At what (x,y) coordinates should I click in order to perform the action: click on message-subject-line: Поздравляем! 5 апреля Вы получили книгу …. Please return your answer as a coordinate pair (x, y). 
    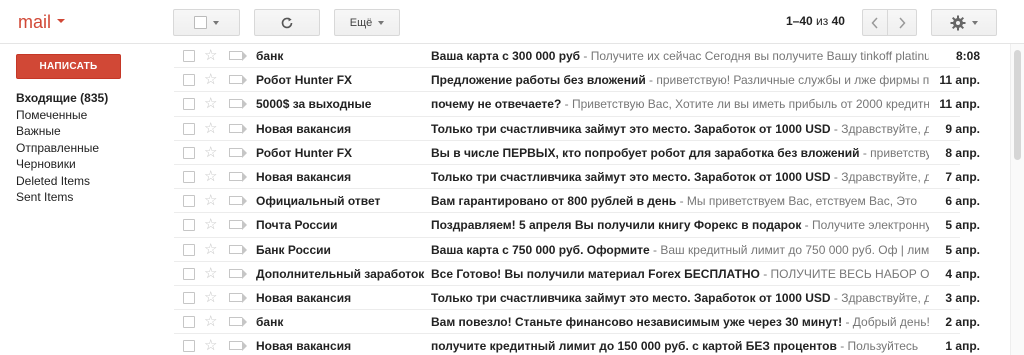
    Looking at the image, I should click on (680, 225).